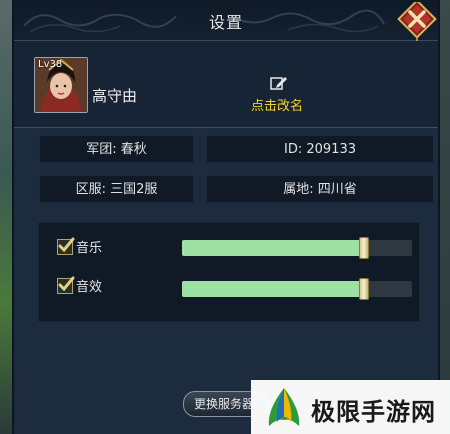 This screenshot has height=434, width=450. I want to click on background-left-edge, so click(6, 217).